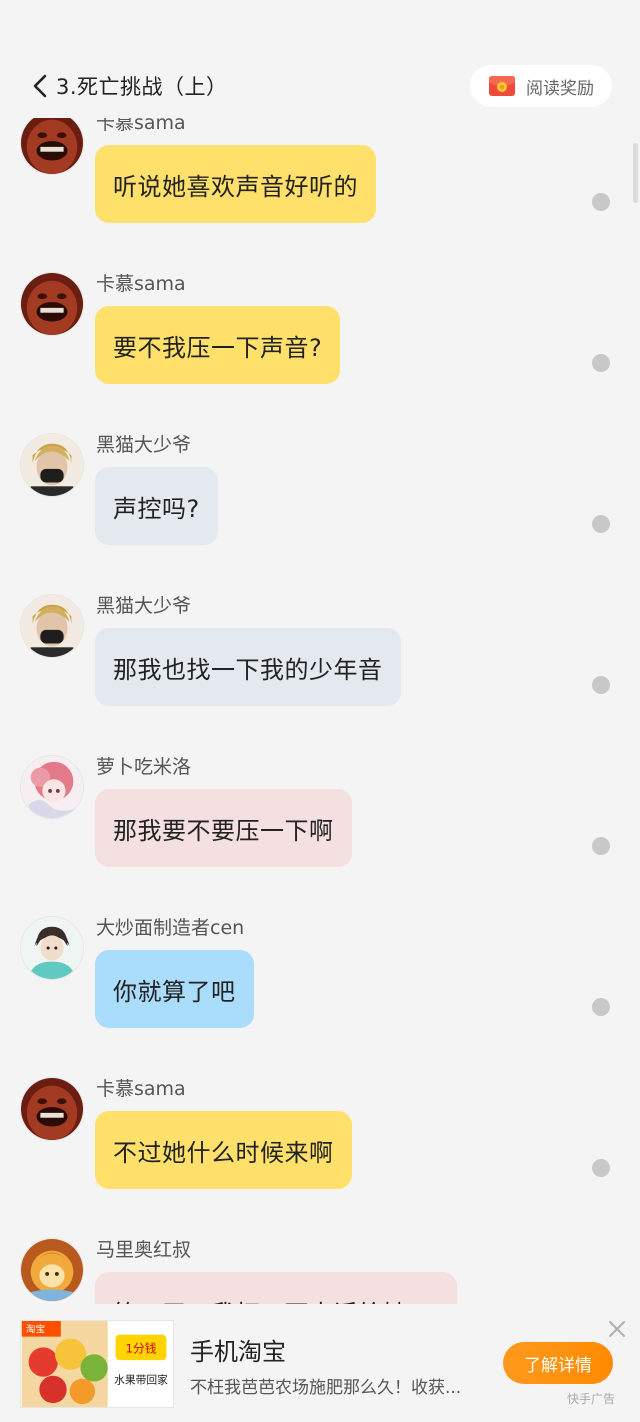 Image resolution: width=640 pixels, height=1422 pixels. Describe the element at coordinates (223, 828) in the screenshot. I see `message-bubble: 那我要不要压一下啊` at that location.